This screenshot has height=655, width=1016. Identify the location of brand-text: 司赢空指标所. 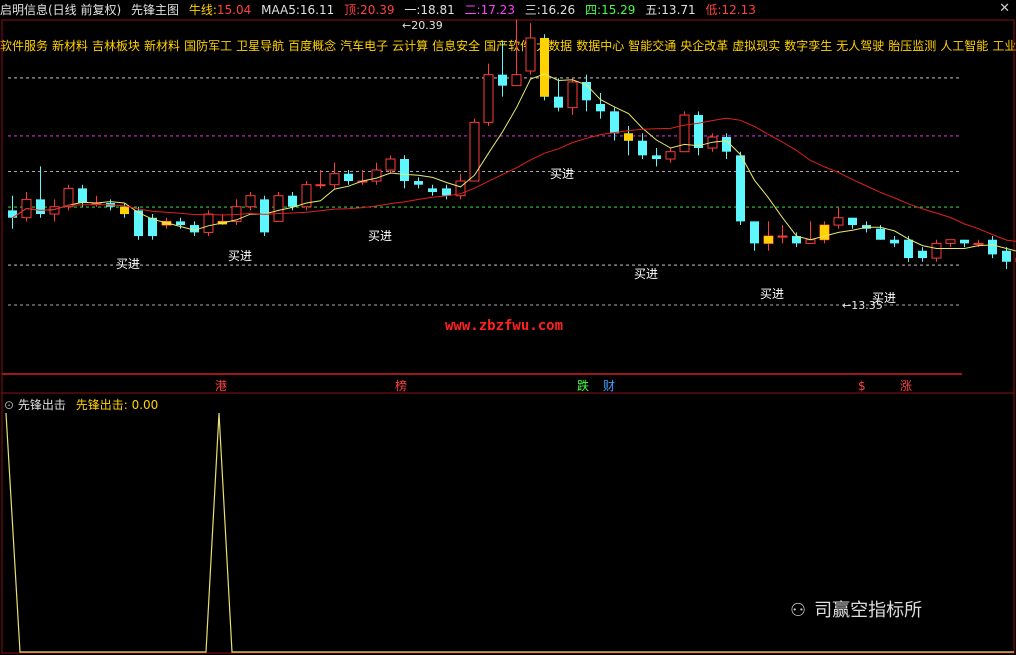
(868, 610).